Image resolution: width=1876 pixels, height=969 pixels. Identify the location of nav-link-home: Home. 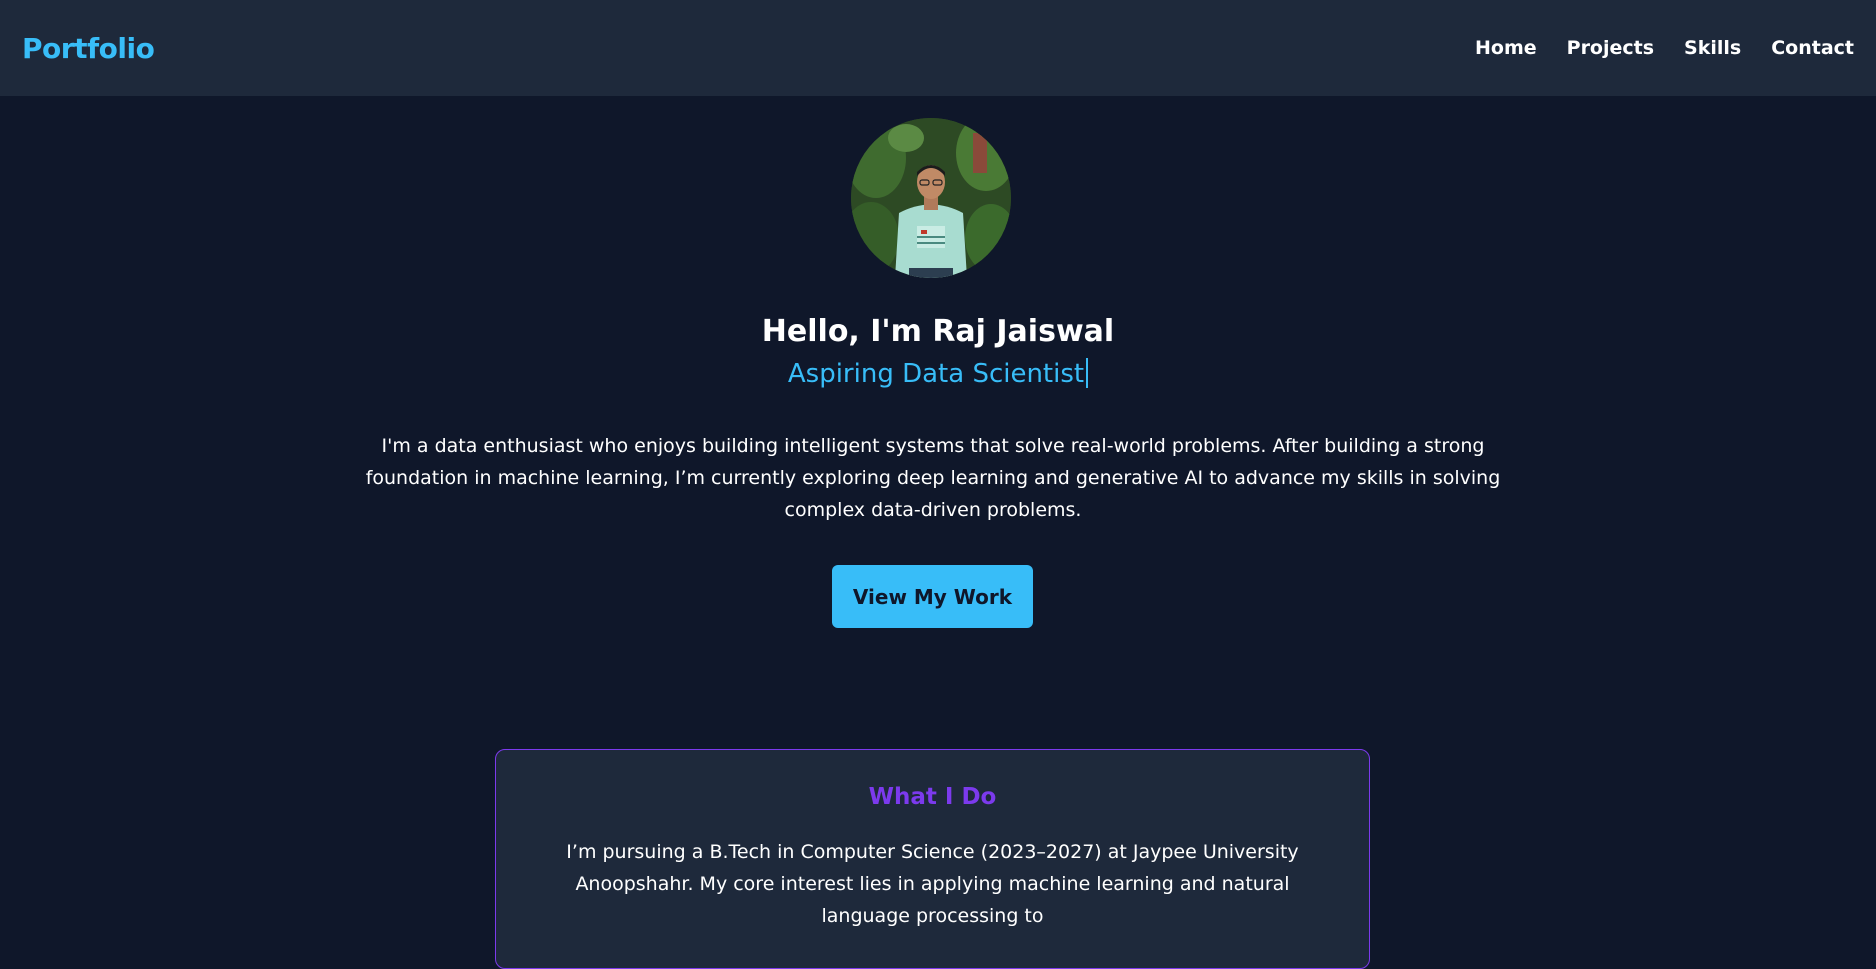
(1506, 48).